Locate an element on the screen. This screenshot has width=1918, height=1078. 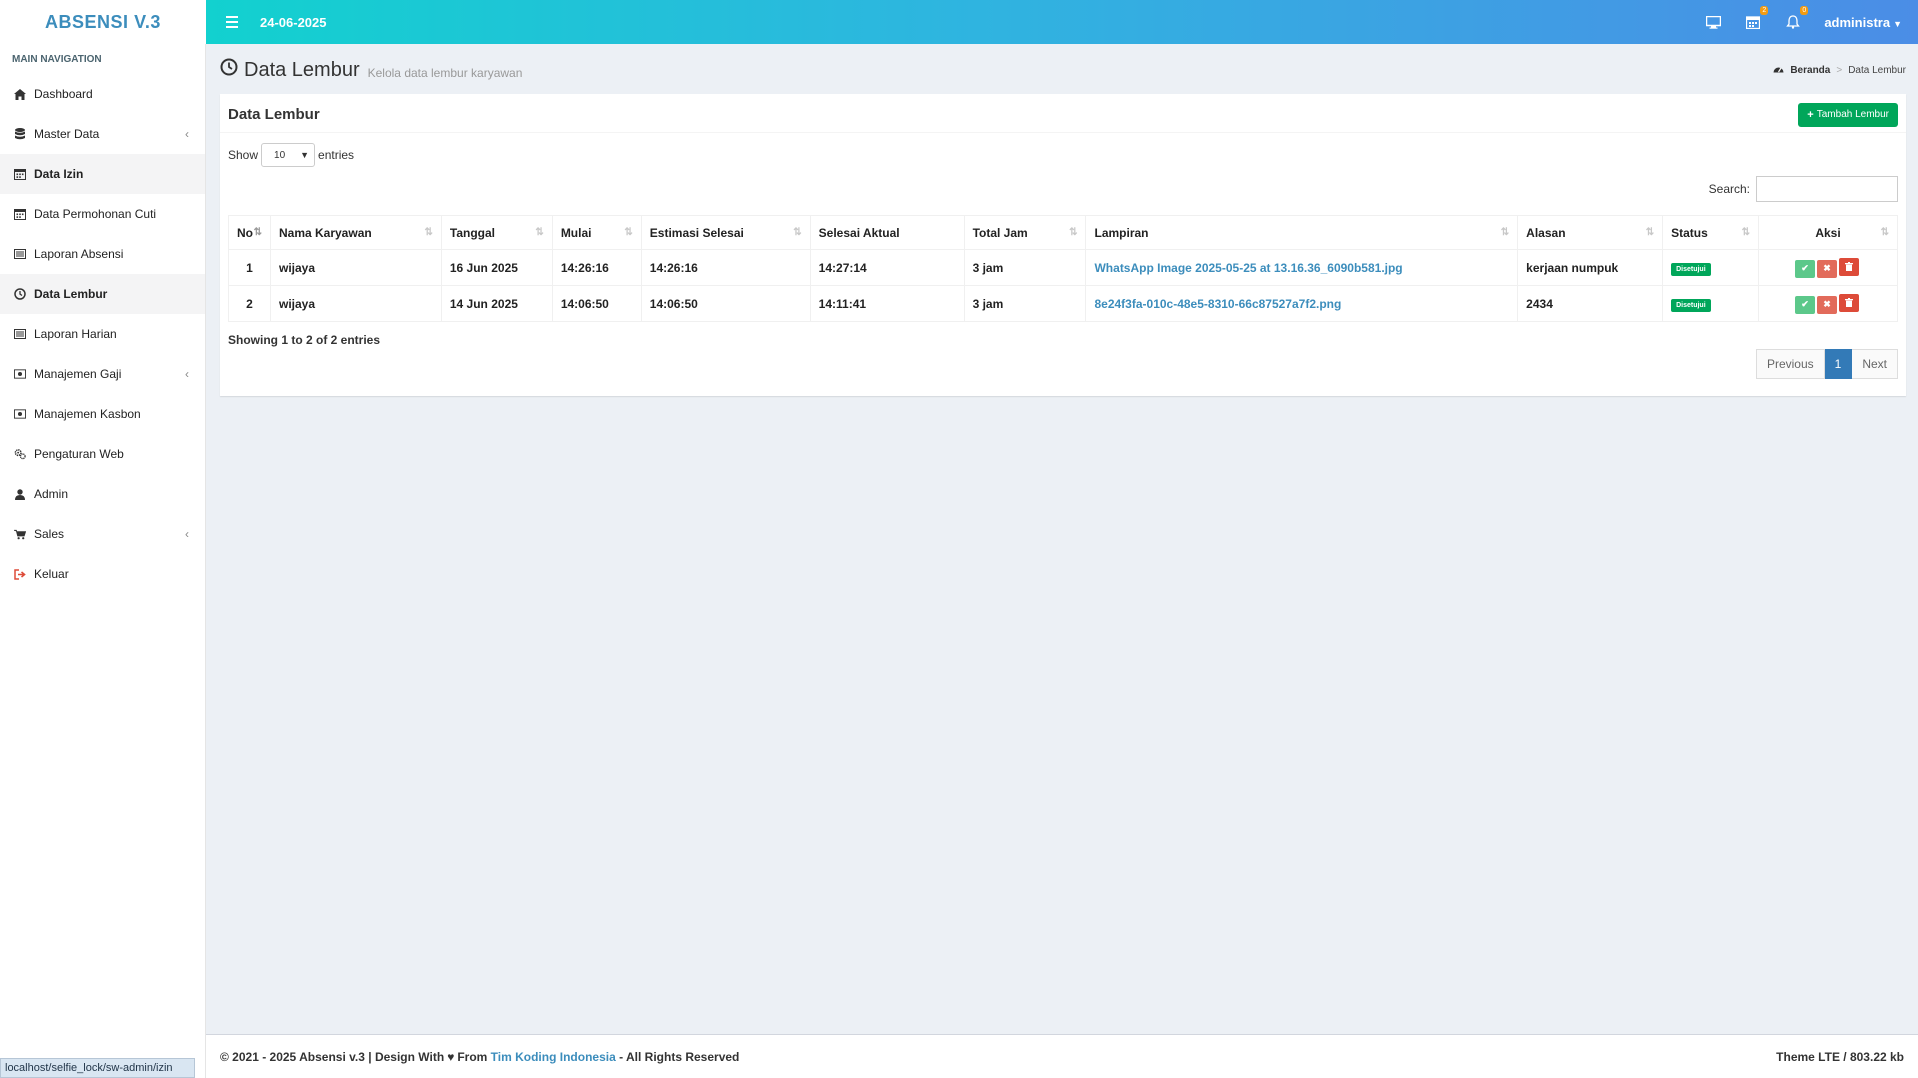
breadcrumb: Beranda > Data Lembur is located at coordinates (1839, 70).